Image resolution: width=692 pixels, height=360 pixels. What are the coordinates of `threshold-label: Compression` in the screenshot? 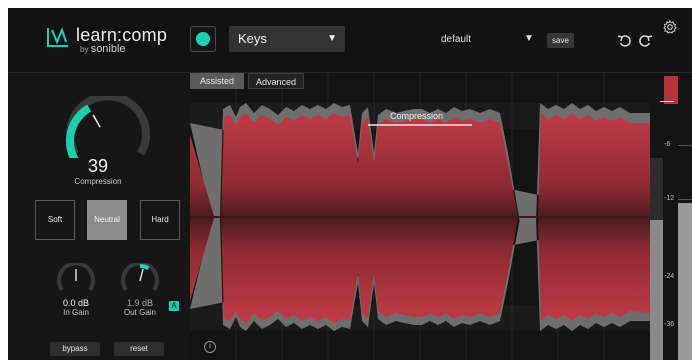 It's located at (417, 116).